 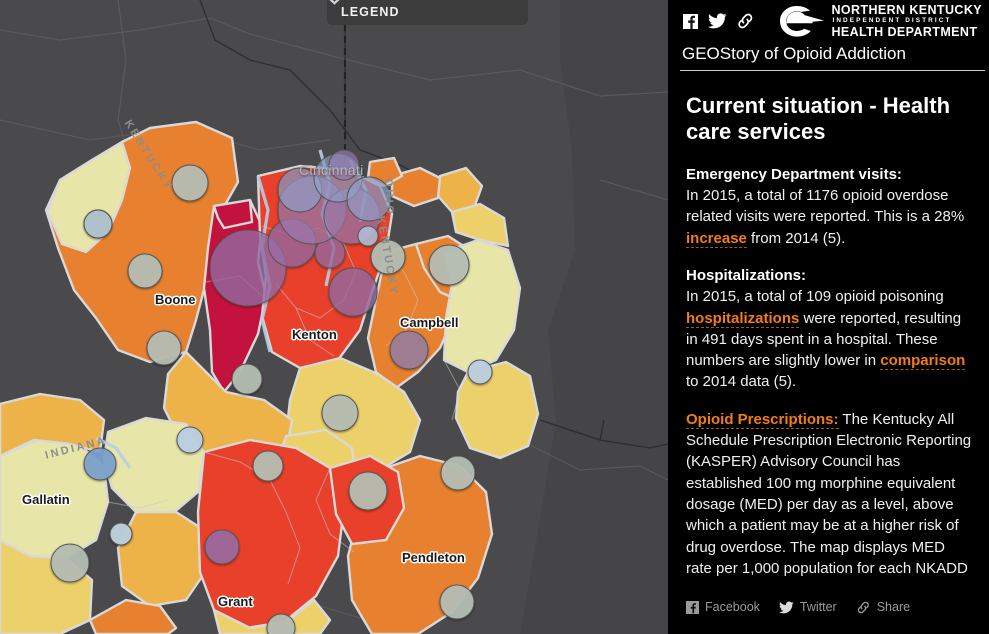 I want to click on logo-line1: NORTHERN KENTUCKY, so click(x=906, y=10).